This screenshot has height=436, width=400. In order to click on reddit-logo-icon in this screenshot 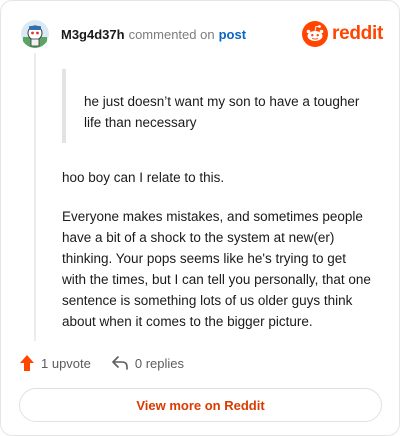, I will do `click(315, 34)`.